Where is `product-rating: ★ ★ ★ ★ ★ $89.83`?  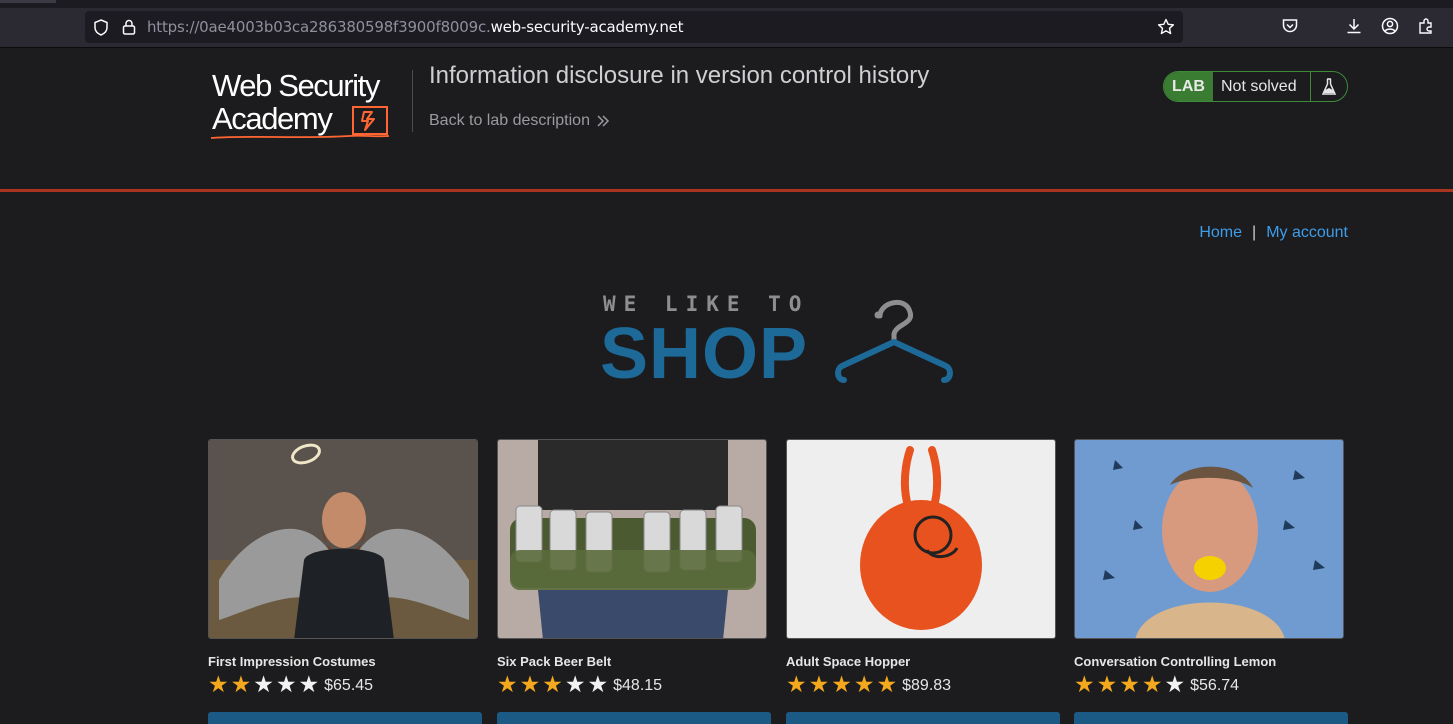 product-rating: ★ ★ ★ ★ ★ $89.83 is located at coordinates (868, 684).